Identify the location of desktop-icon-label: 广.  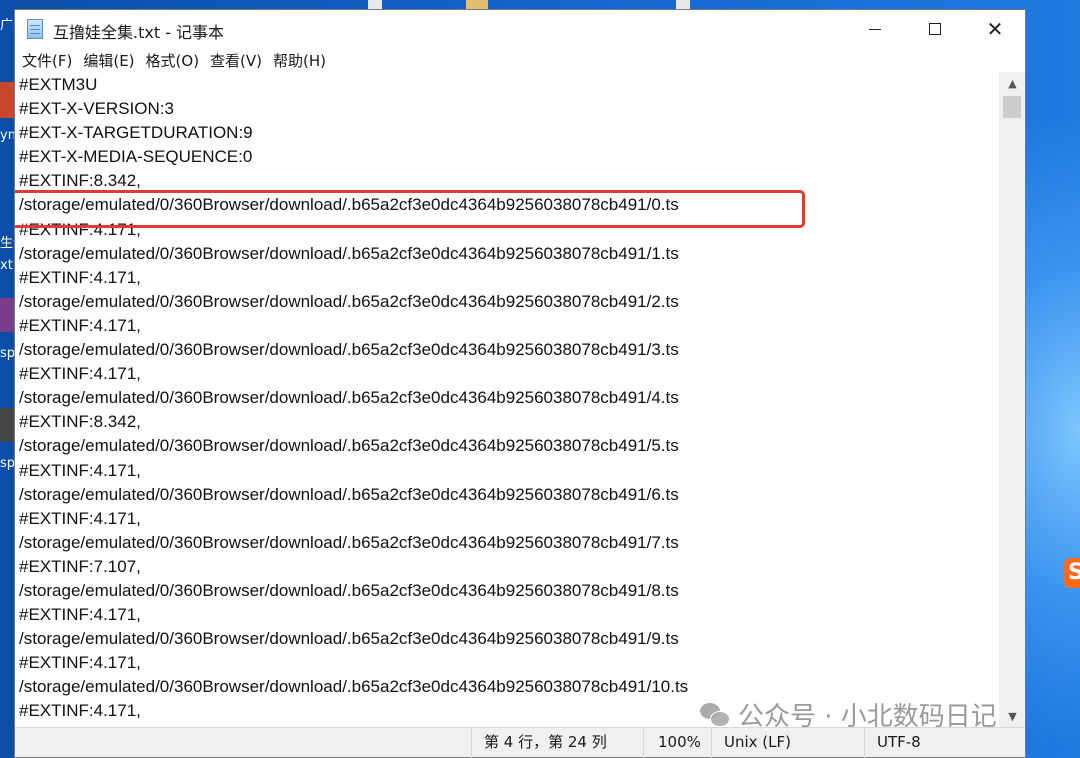
(6, 25).